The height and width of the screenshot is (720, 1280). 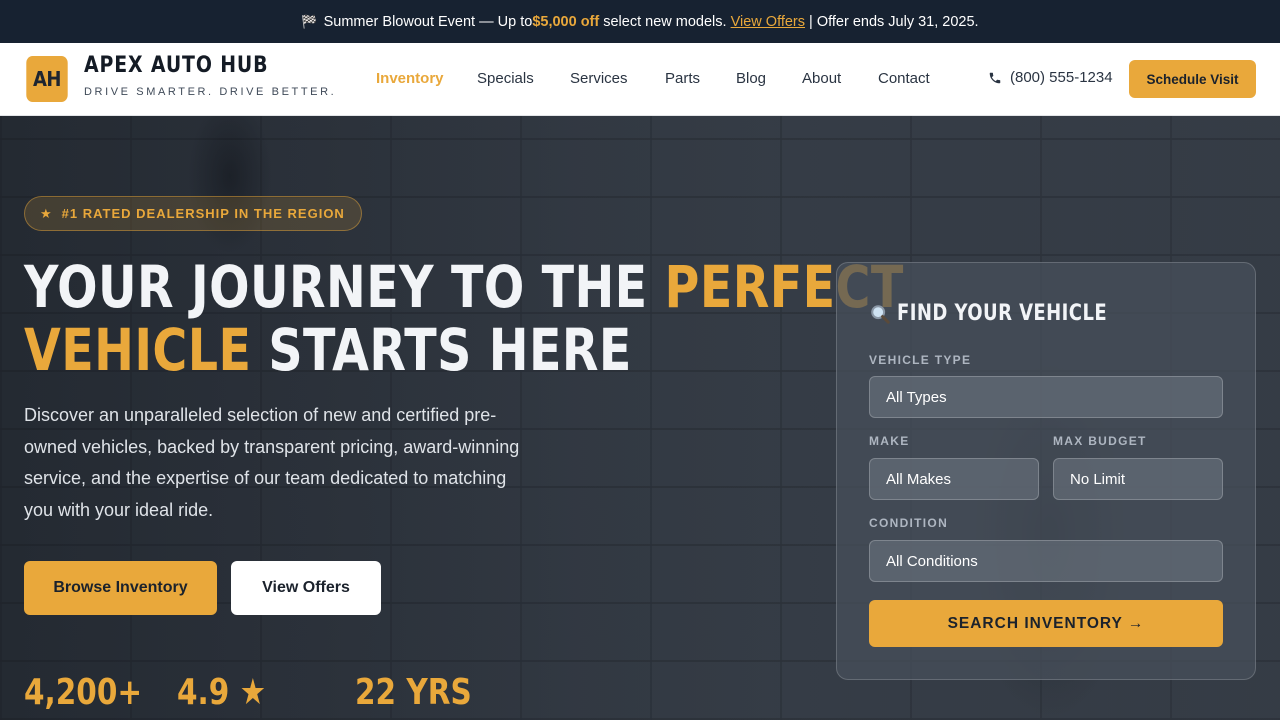 What do you see at coordinates (880, 314) in the screenshot?
I see `magnifier-icon` at bounding box center [880, 314].